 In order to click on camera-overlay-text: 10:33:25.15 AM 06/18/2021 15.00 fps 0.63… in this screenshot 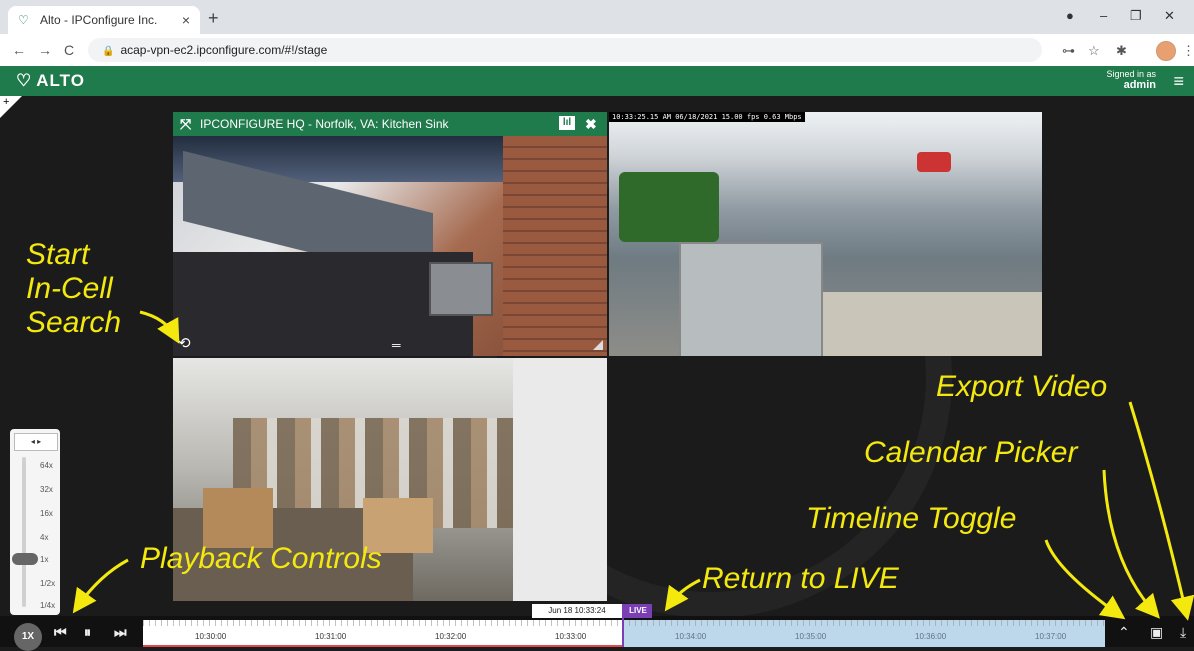, I will do `click(707, 117)`.